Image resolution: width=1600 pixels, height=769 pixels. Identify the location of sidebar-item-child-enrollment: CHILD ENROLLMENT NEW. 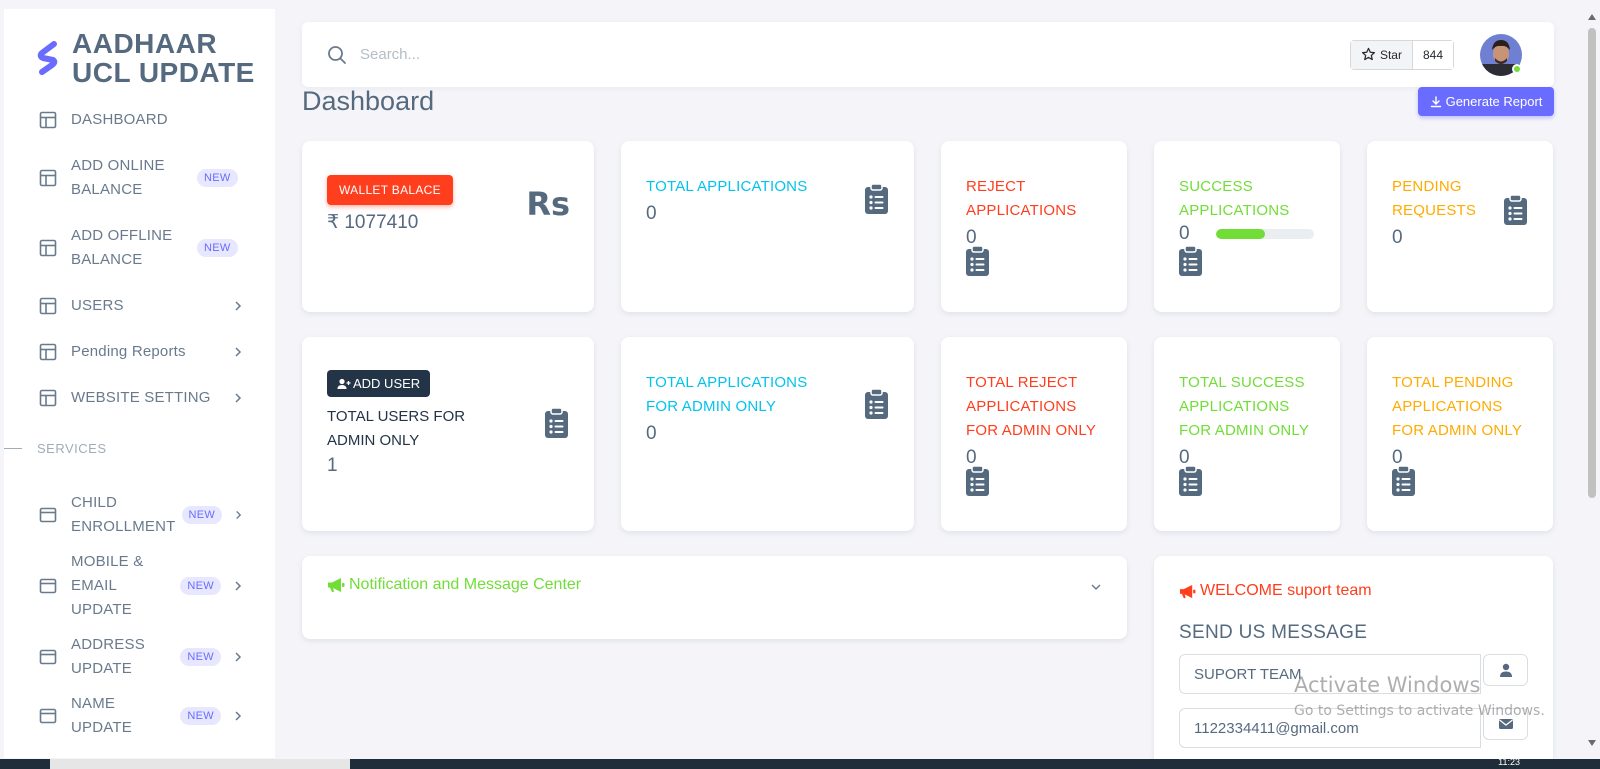
(139, 515).